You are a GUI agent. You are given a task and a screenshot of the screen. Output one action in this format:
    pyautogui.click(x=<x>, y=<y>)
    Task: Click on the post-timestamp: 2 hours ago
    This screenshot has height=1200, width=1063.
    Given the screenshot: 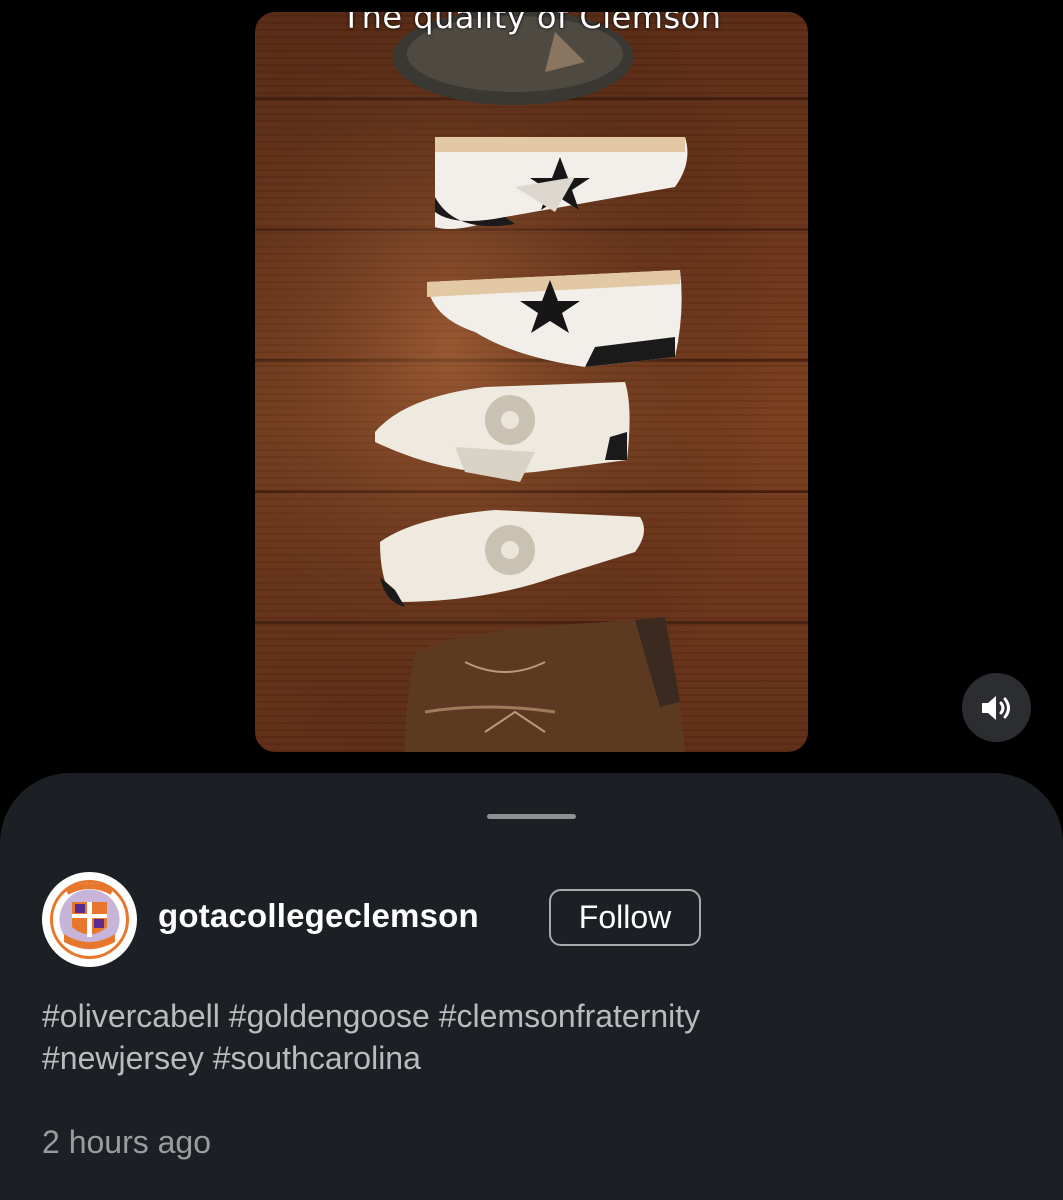 What is the action you would take?
    pyautogui.click(x=127, y=1142)
    